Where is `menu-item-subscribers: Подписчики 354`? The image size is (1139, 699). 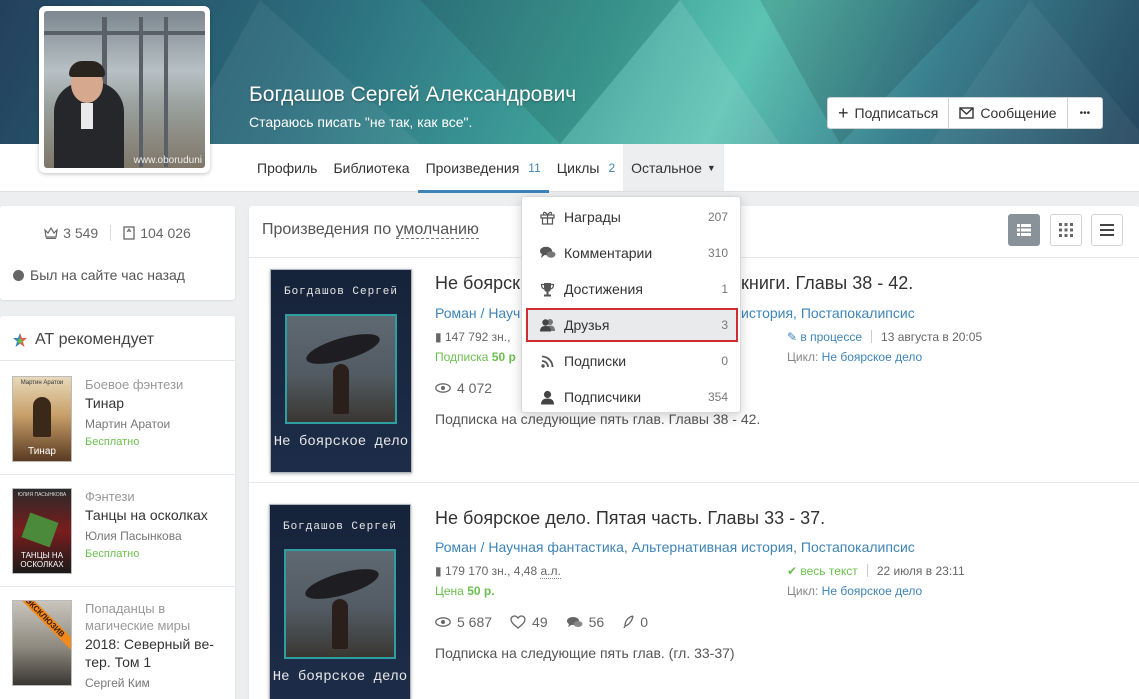
menu-item-subscribers: Подписчики 354 is located at coordinates (632, 397).